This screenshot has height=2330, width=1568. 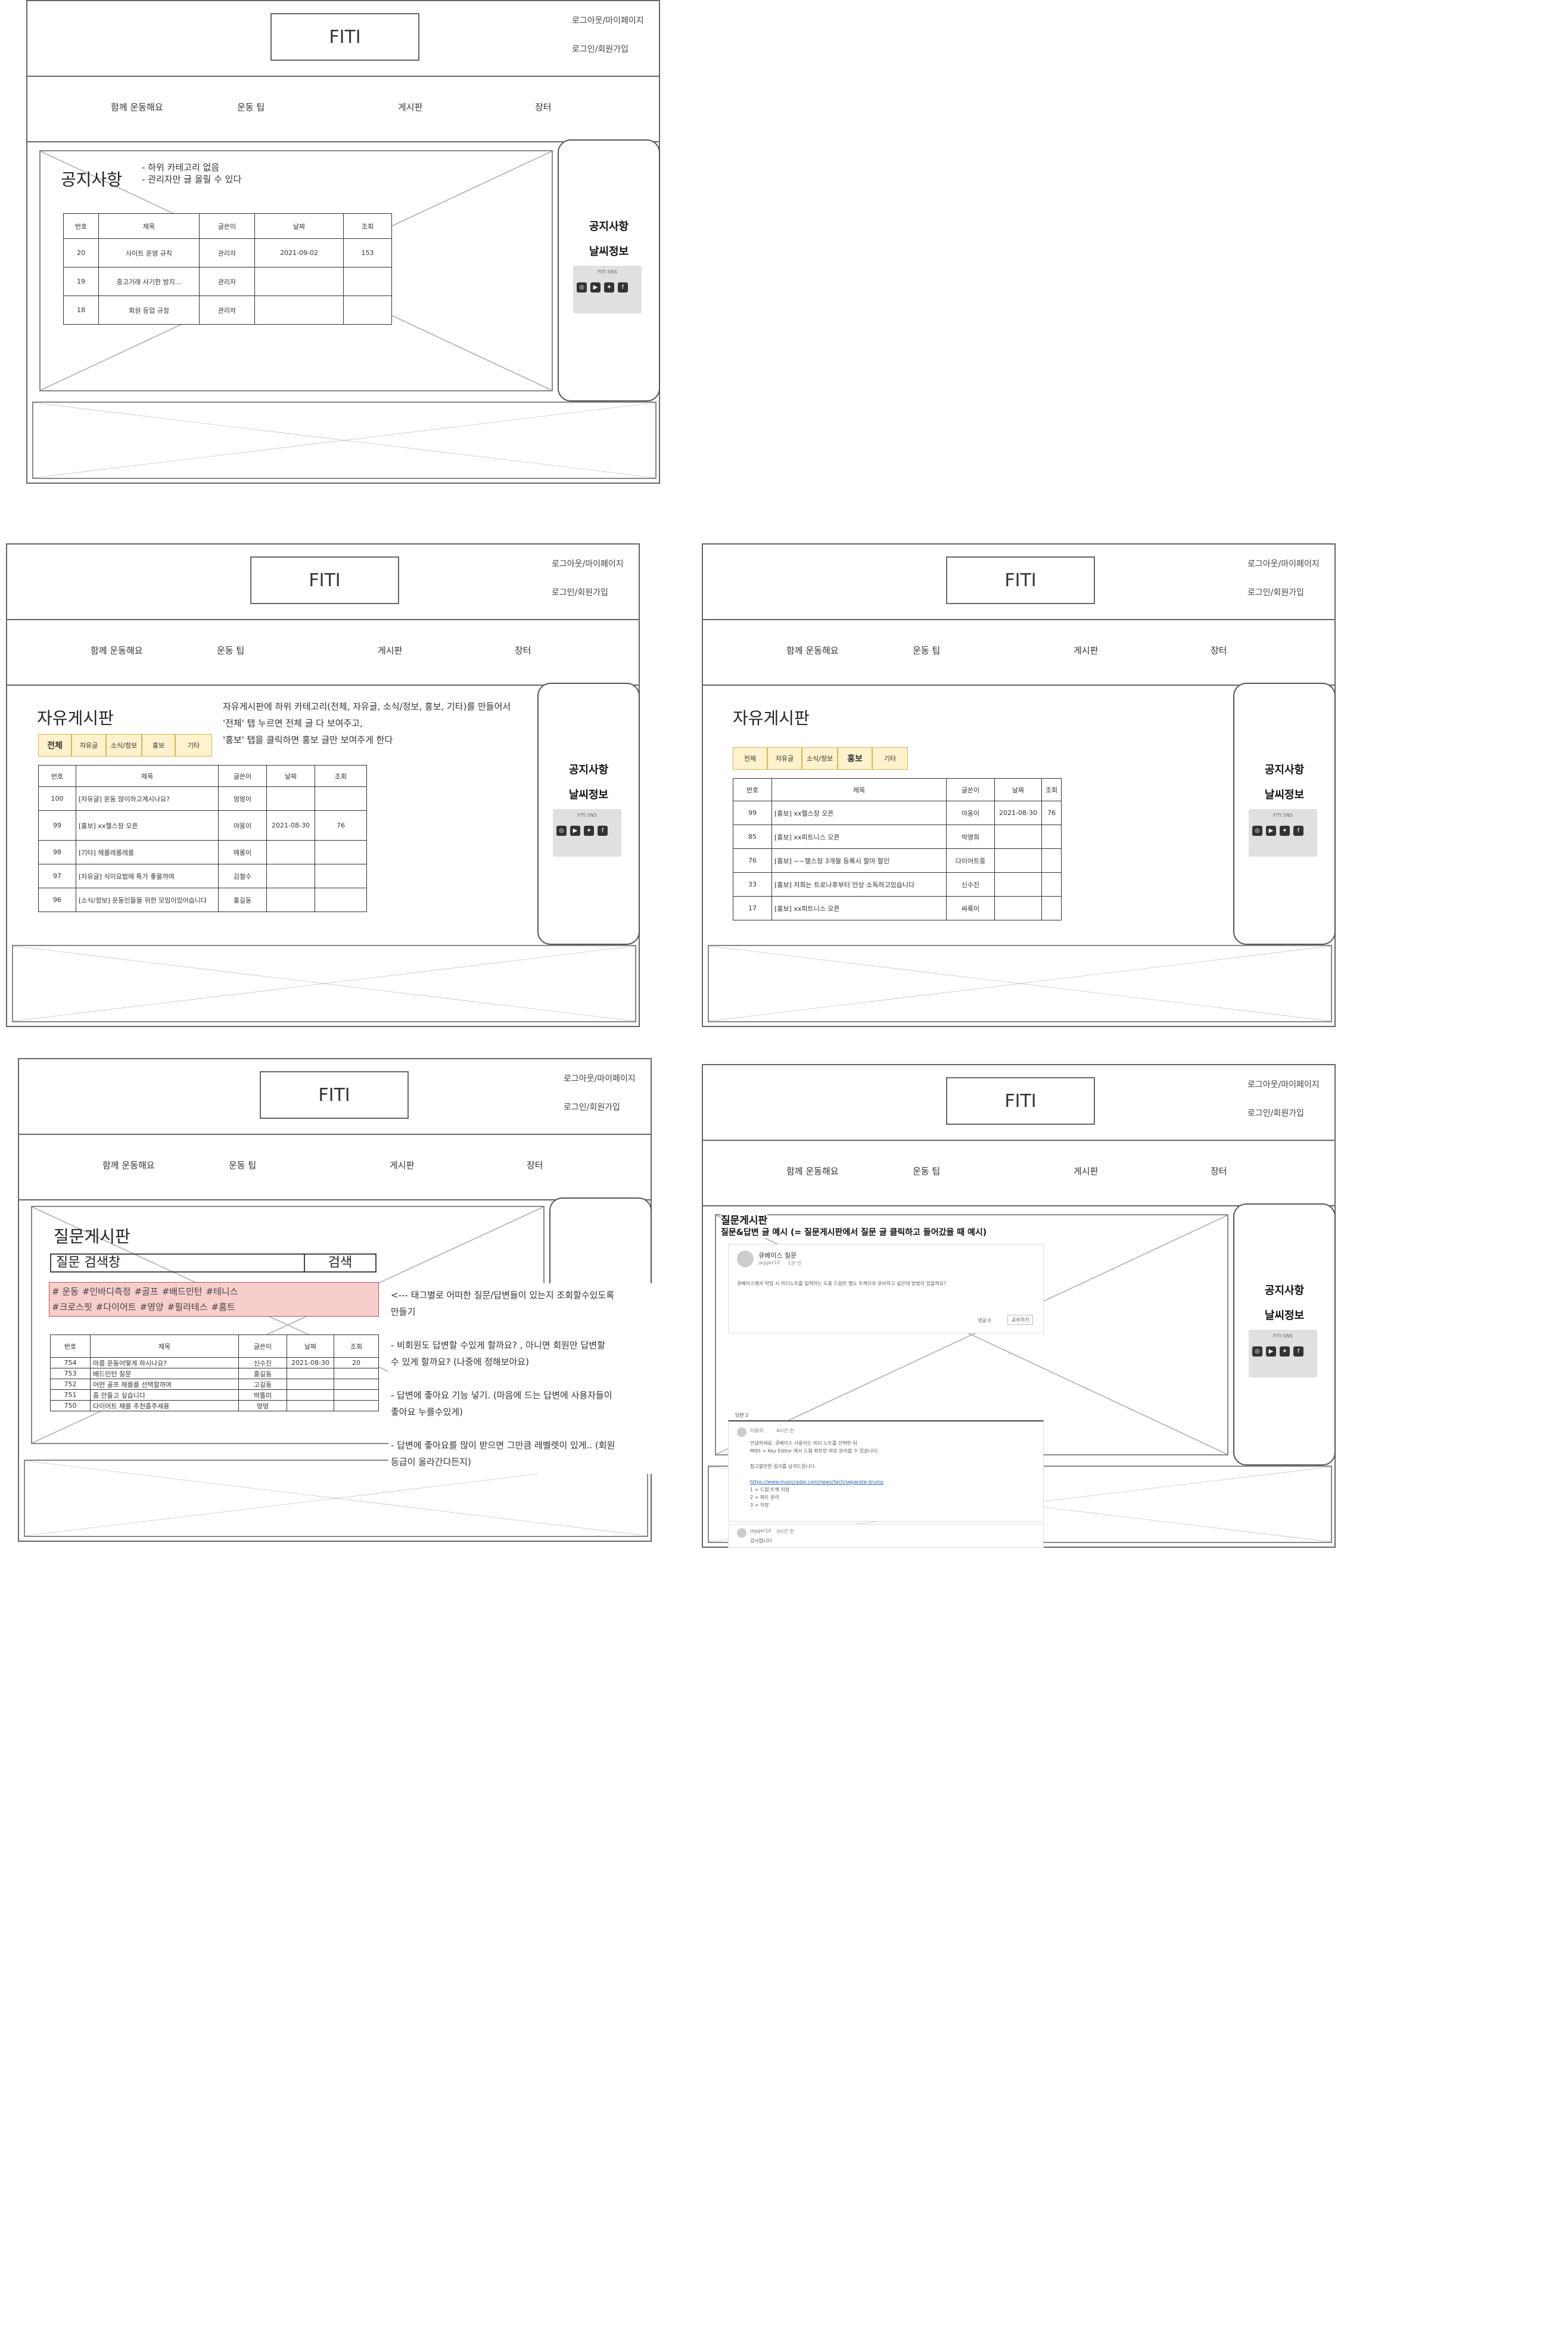 What do you see at coordinates (106, 1291) in the screenshot?
I see `tag-inbody: #인바디측정` at bounding box center [106, 1291].